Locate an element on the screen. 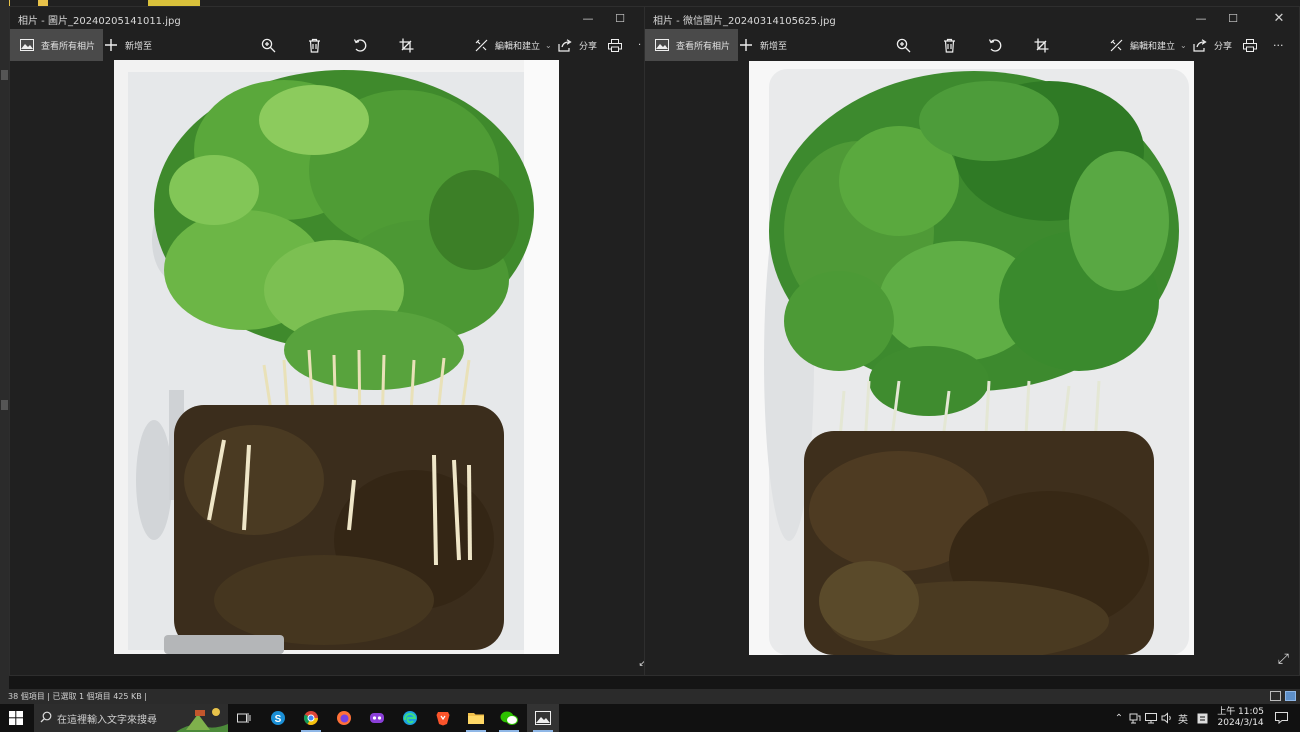 The width and height of the screenshot is (1300, 732). ime-indicator: 英 is located at coordinates (1183, 718).